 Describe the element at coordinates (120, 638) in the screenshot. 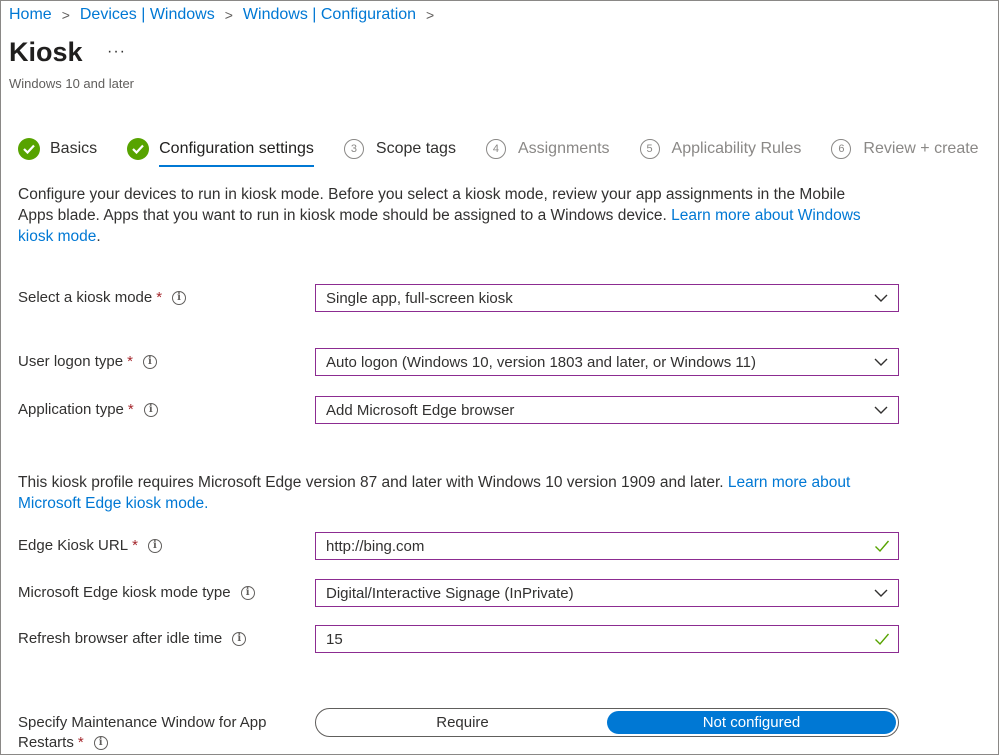

I see `refresh-idle-label: Refresh browser after idle time` at that location.